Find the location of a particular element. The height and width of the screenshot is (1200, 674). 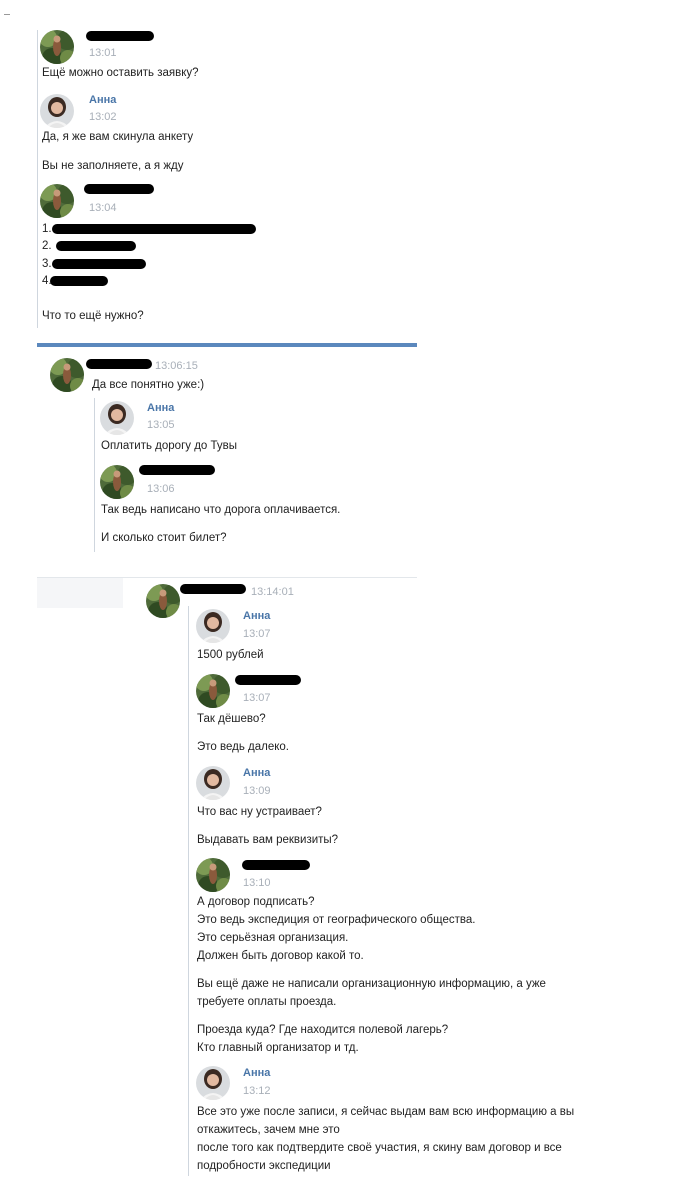

message-text: Выдавать вам реквизиты? is located at coordinates (268, 840).